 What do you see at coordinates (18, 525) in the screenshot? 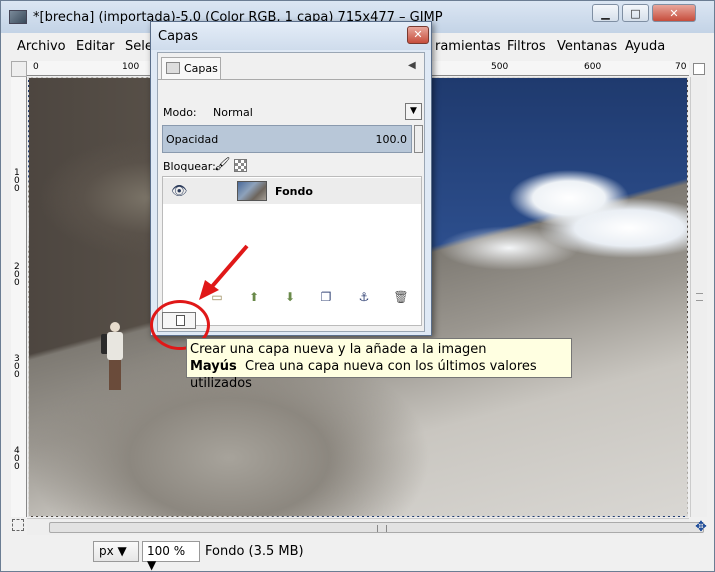
I see `selection-mask-icon` at bounding box center [18, 525].